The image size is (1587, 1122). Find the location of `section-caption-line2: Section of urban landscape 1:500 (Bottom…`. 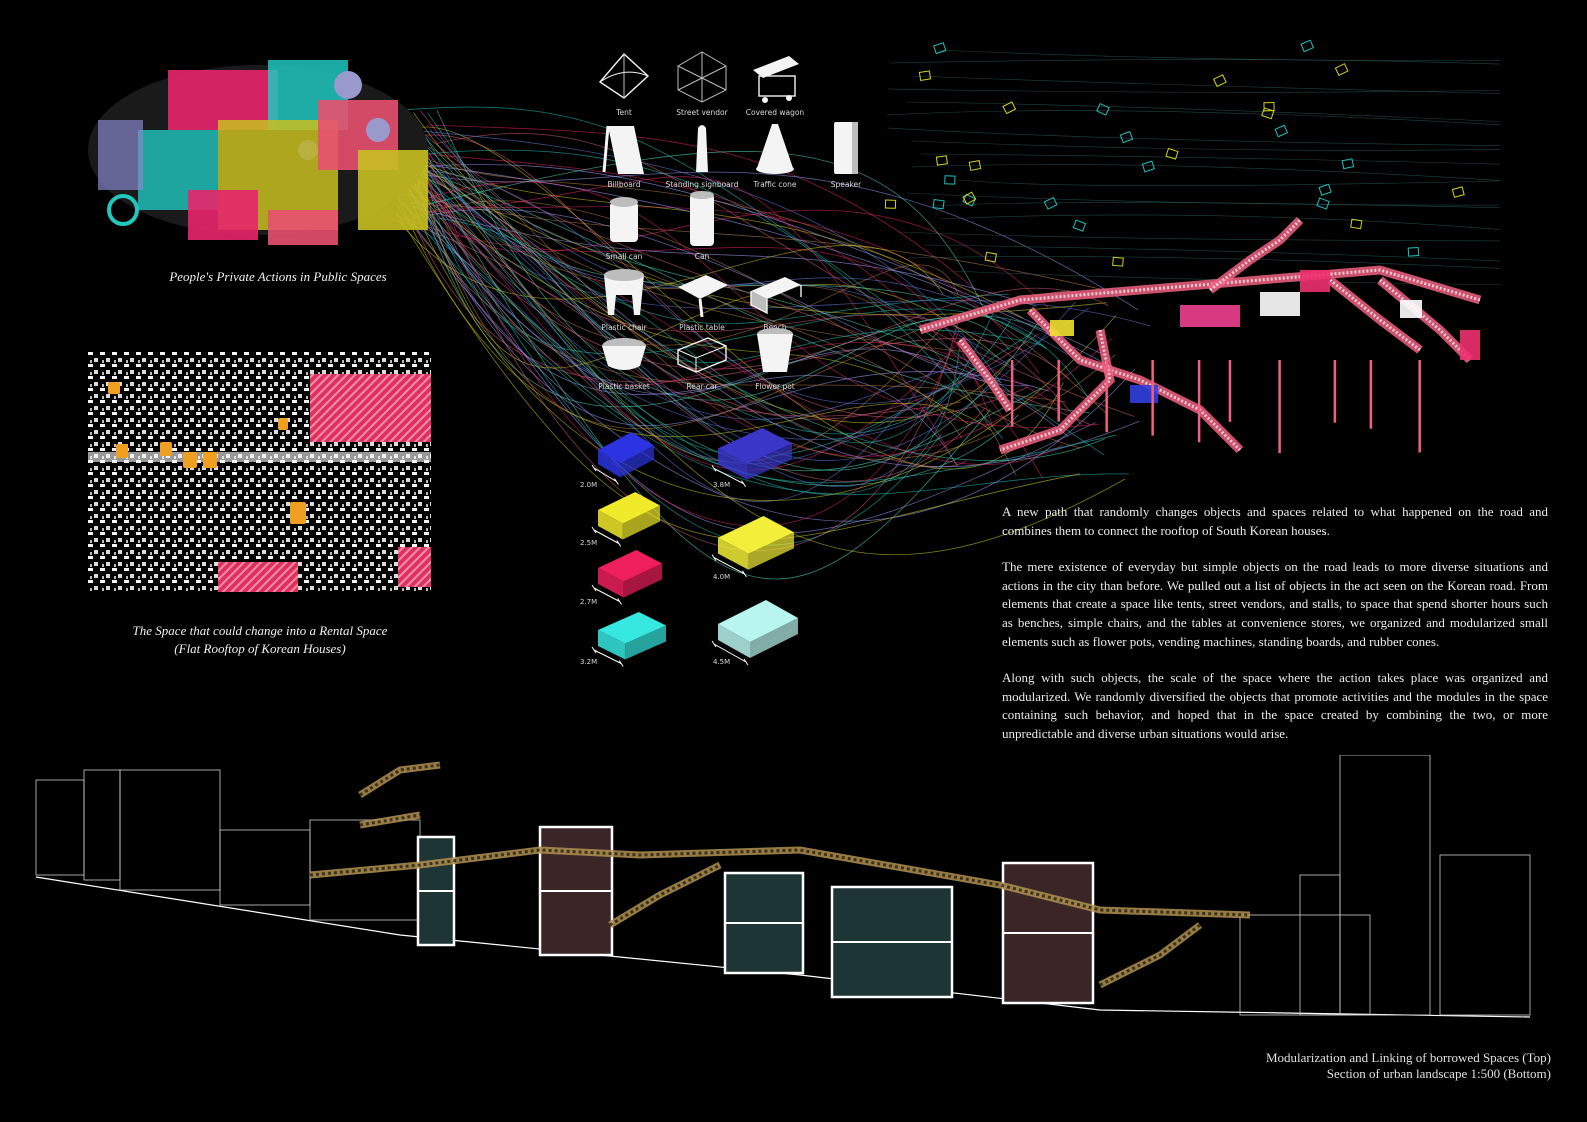

section-caption-line2: Section of urban landscape 1:500 (Bottom… is located at coordinates (1438, 1073).